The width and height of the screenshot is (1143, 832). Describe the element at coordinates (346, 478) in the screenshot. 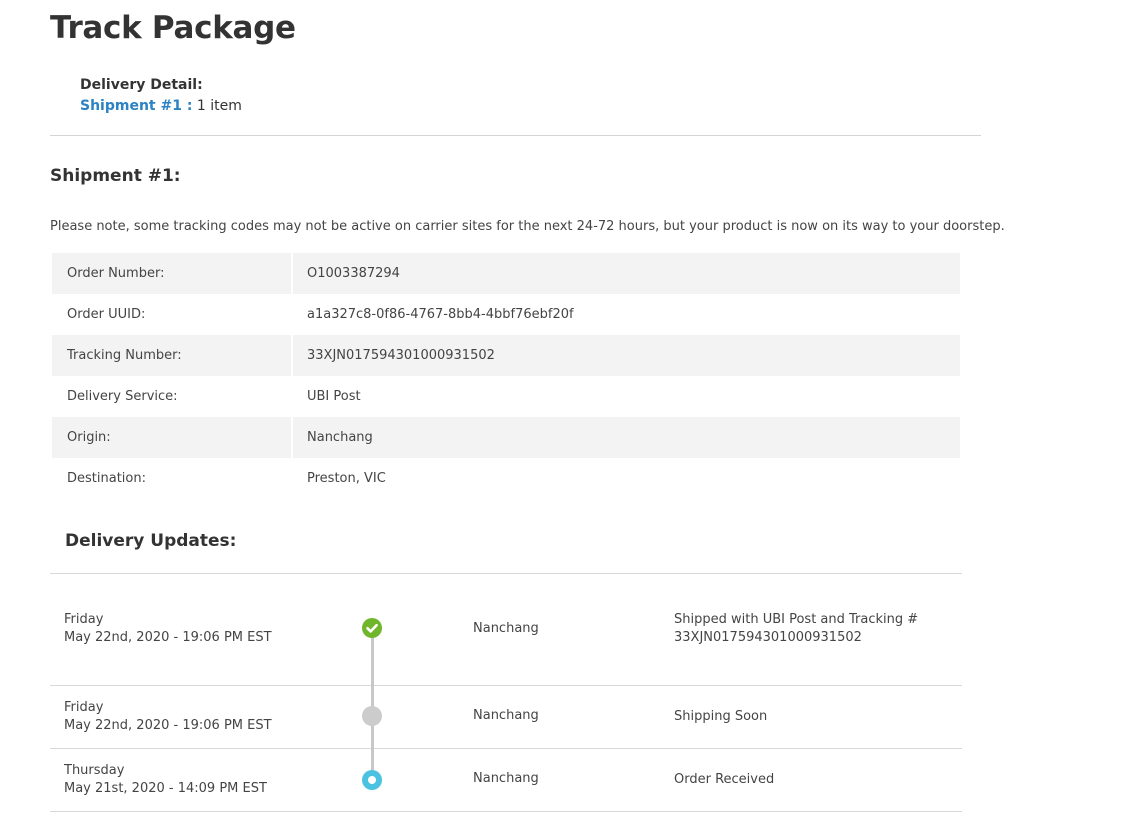

I see `detail-value: Preston, VIC` at that location.